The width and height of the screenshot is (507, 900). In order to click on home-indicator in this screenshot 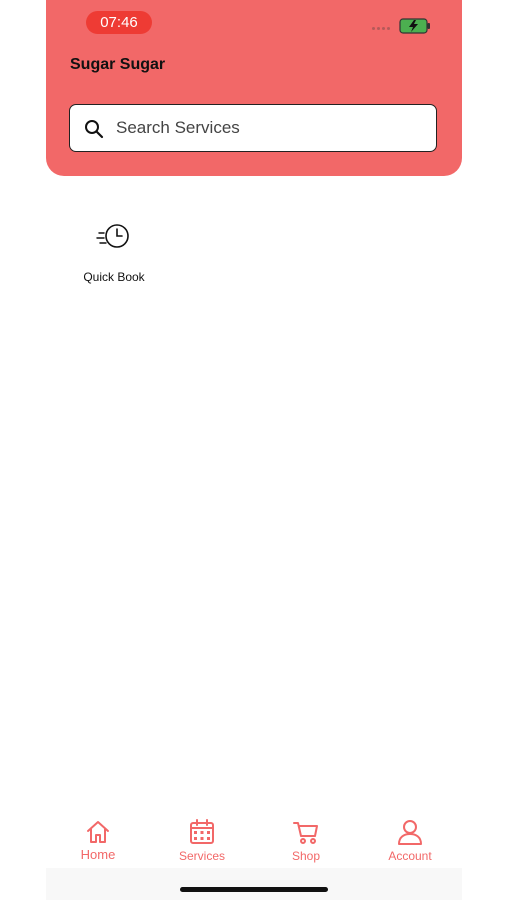, I will do `click(254, 889)`.